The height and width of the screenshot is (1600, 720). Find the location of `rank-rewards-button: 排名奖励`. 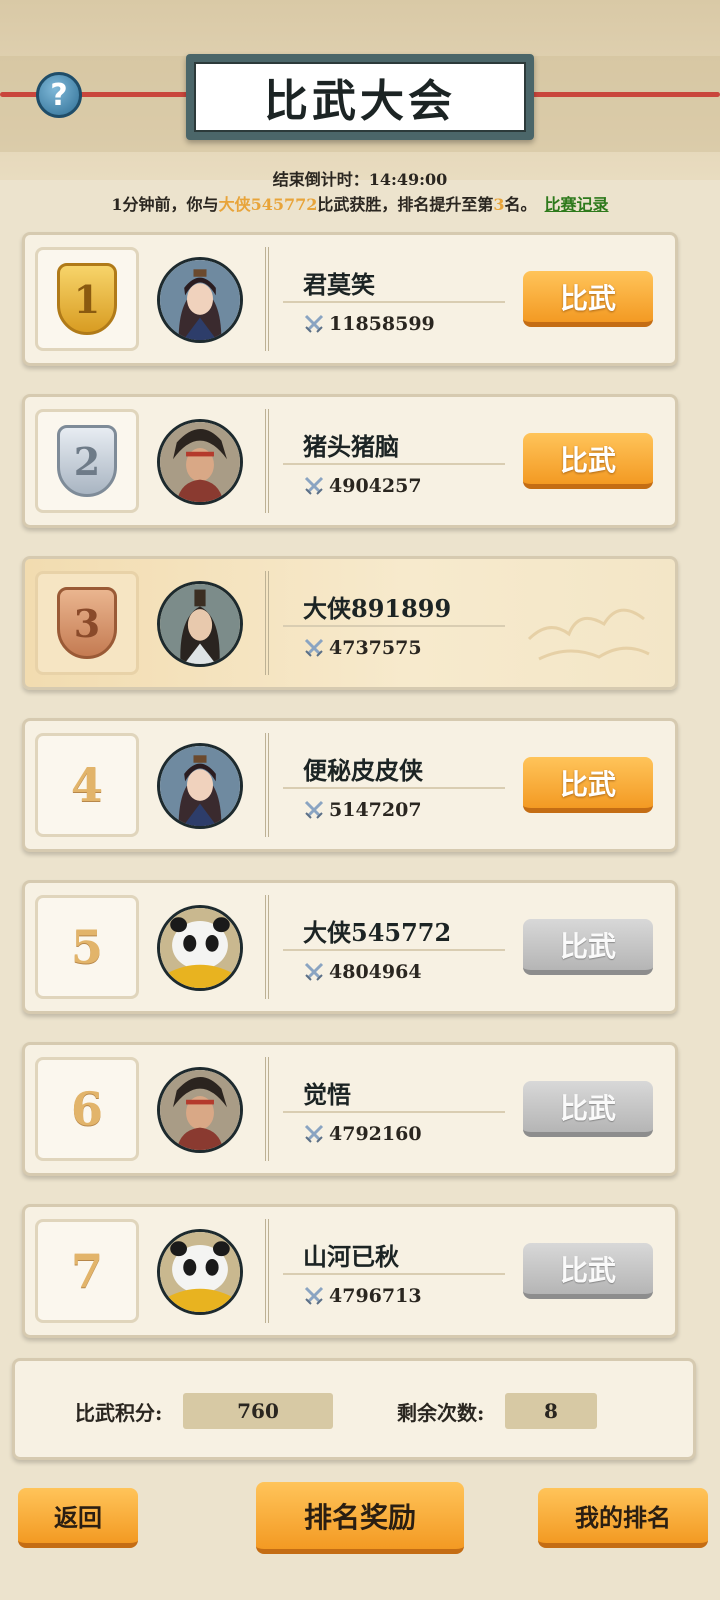

rank-rewards-button: 排名奖励 is located at coordinates (360, 1518).